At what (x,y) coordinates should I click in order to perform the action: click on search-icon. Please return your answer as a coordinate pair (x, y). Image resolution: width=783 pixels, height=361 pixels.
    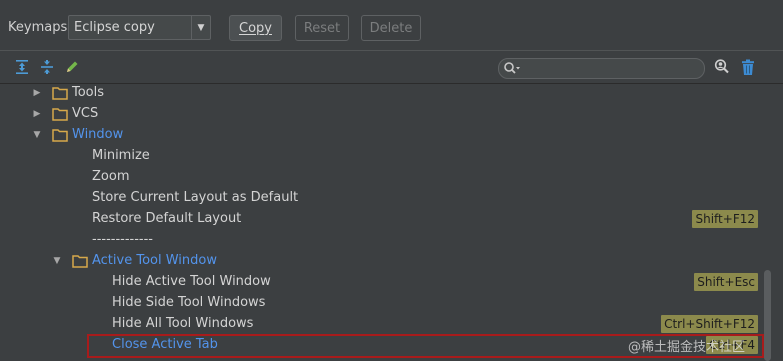
    Looking at the image, I should click on (512, 69).